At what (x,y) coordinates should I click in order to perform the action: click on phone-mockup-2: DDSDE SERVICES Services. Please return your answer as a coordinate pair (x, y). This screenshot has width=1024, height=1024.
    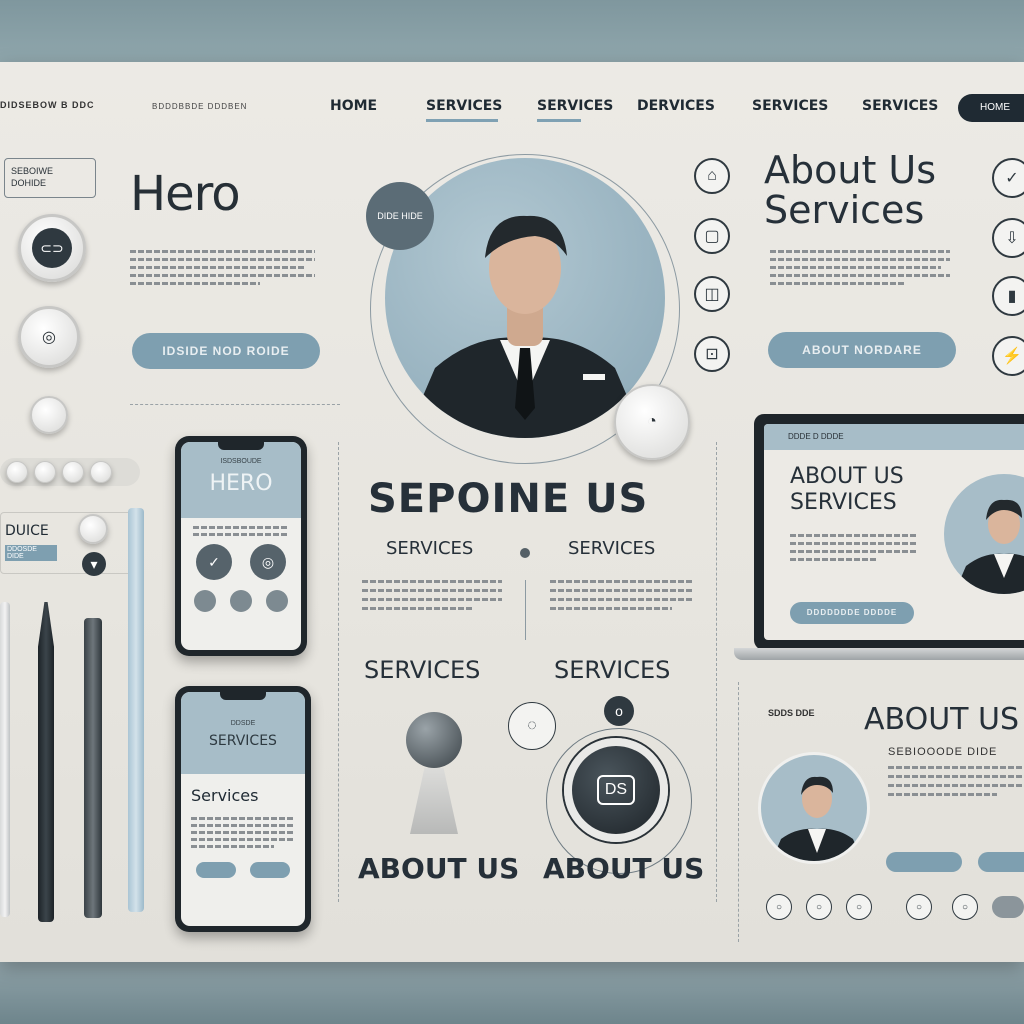
    Looking at the image, I should click on (243, 809).